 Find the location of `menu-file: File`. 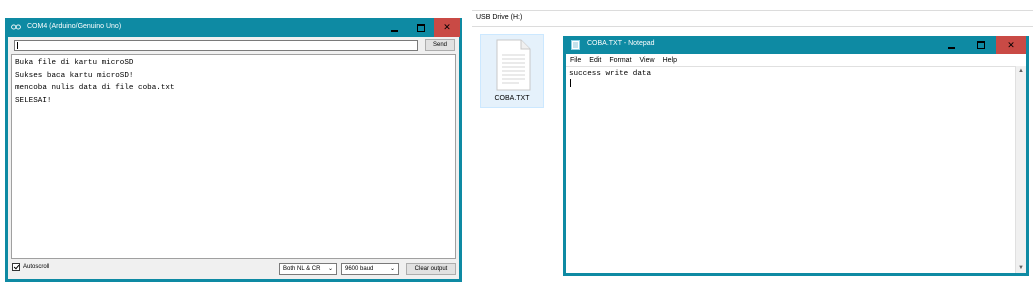

menu-file: File is located at coordinates (575, 60).